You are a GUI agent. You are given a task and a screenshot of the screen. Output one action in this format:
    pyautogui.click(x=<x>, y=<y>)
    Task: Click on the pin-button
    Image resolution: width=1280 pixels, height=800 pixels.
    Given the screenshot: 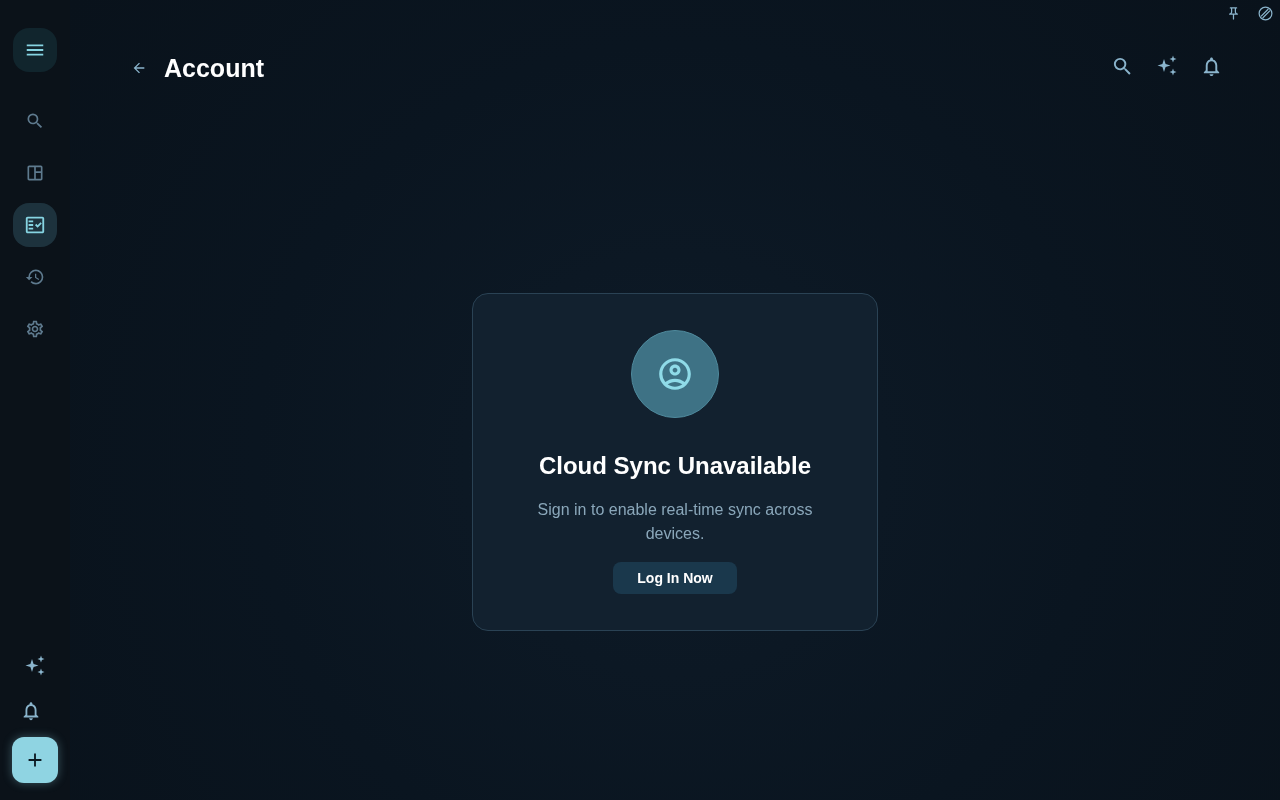 What is the action you would take?
    pyautogui.click(x=1233, y=13)
    